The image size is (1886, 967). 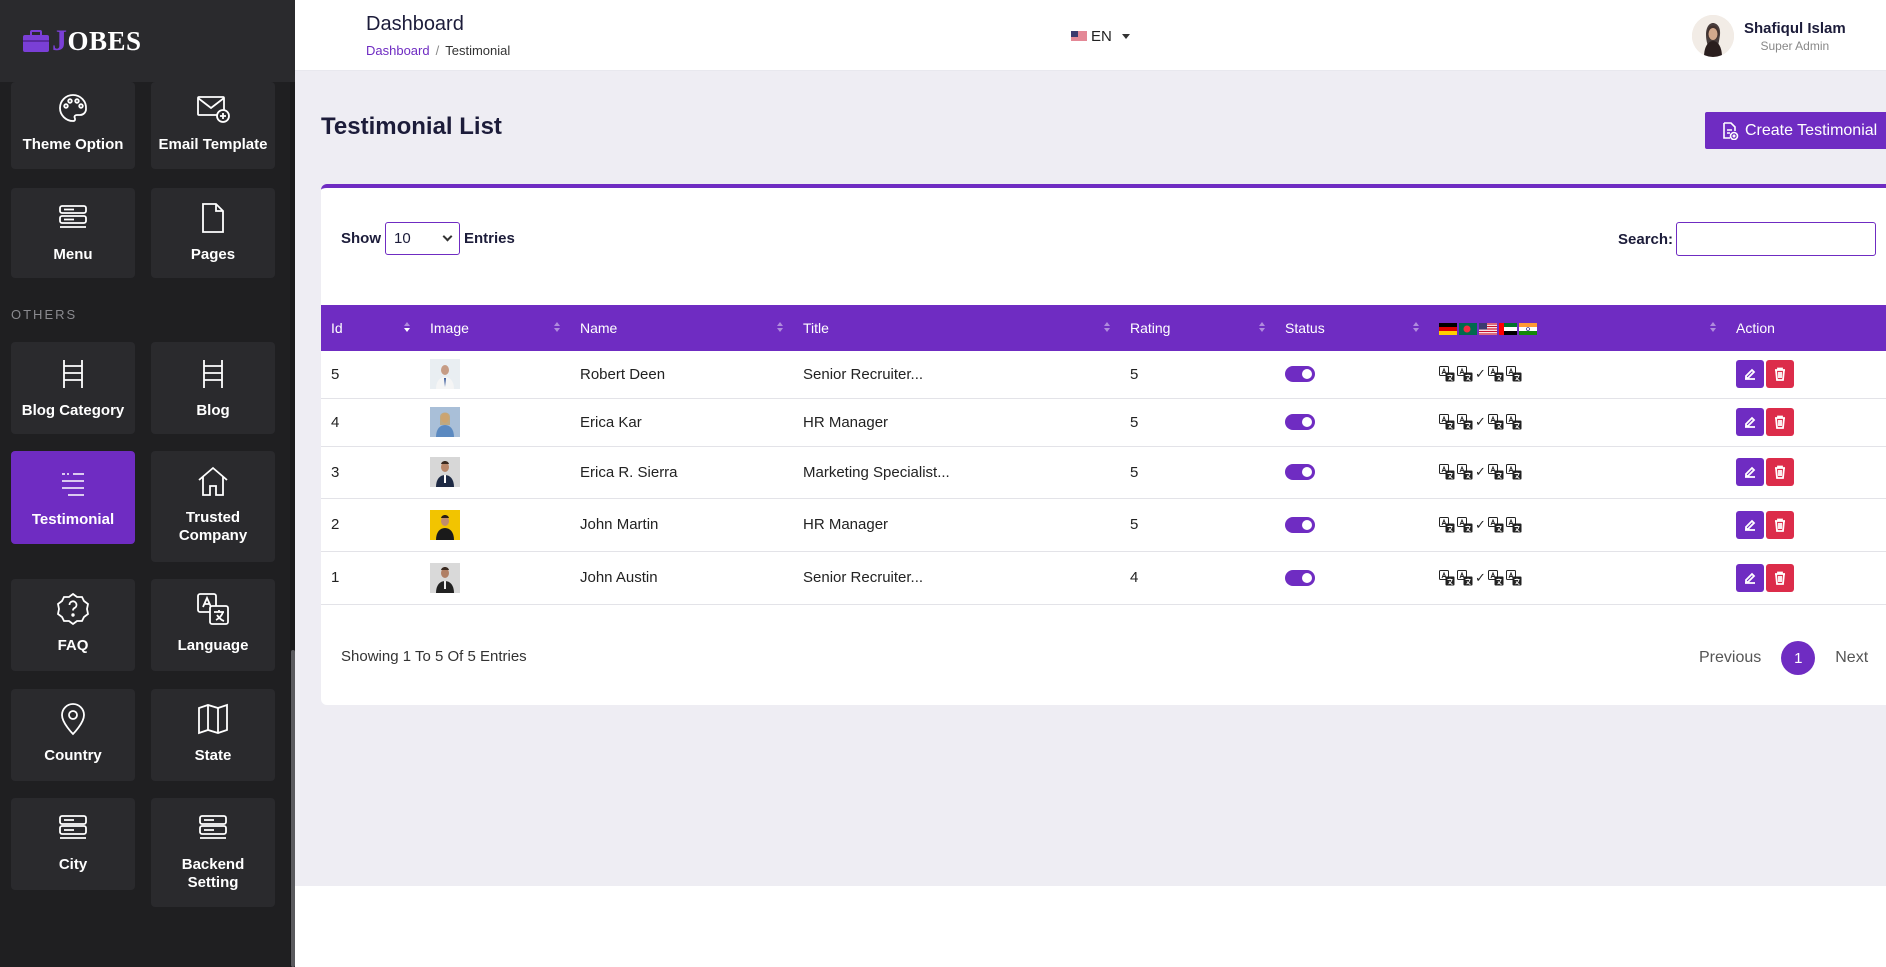 I want to click on sidebar-item-testimonial: Testimonial, so click(x=73, y=497).